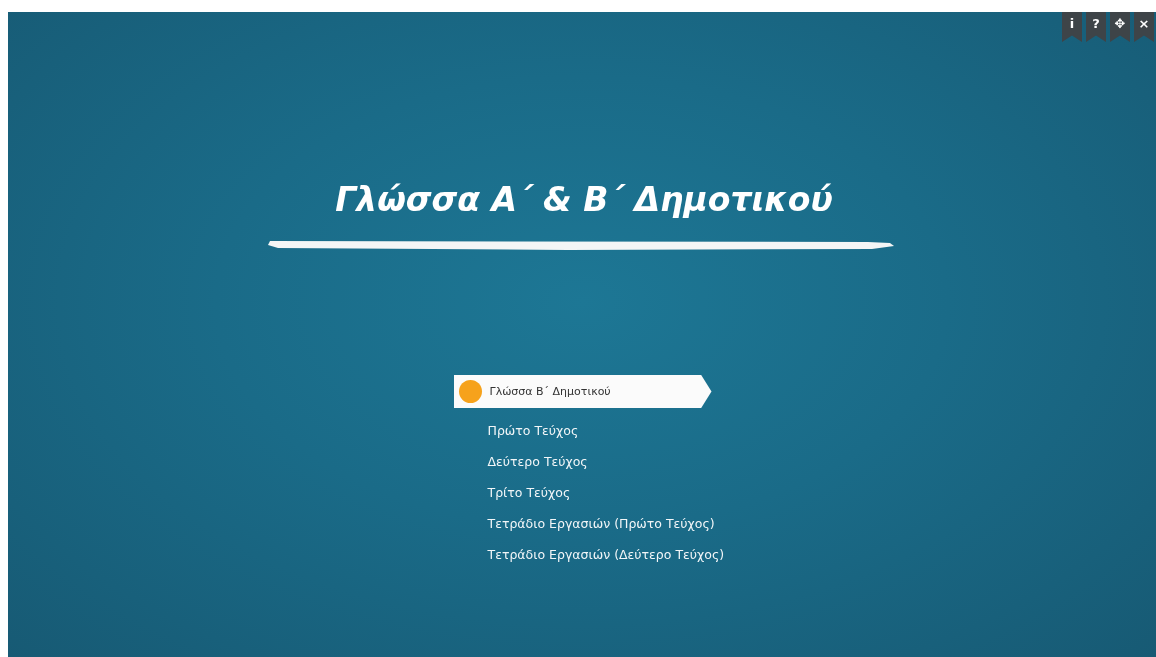 Image resolution: width=1156 pixels, height=657 pixels. I want to click on menu-item: Πρώτο Τεύχος, so click(606, 430).